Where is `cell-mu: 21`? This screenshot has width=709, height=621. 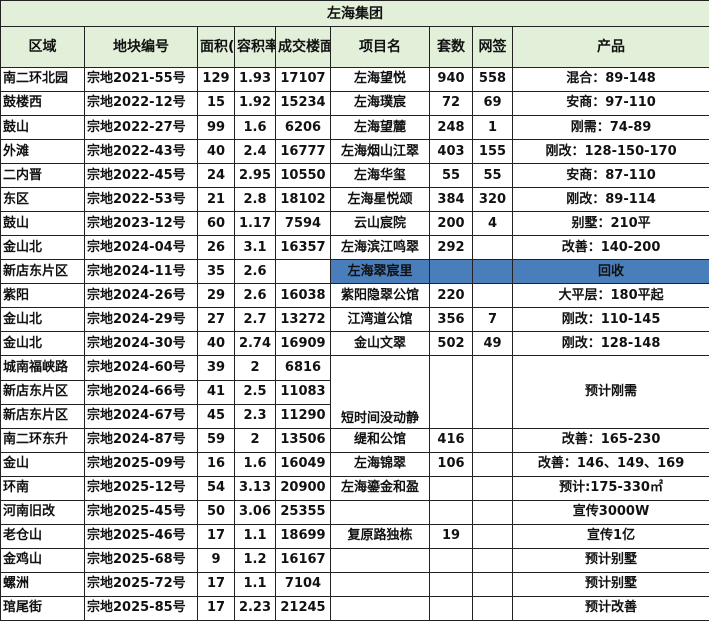 cell-mu: 21 is located at coordinates (216, 200).